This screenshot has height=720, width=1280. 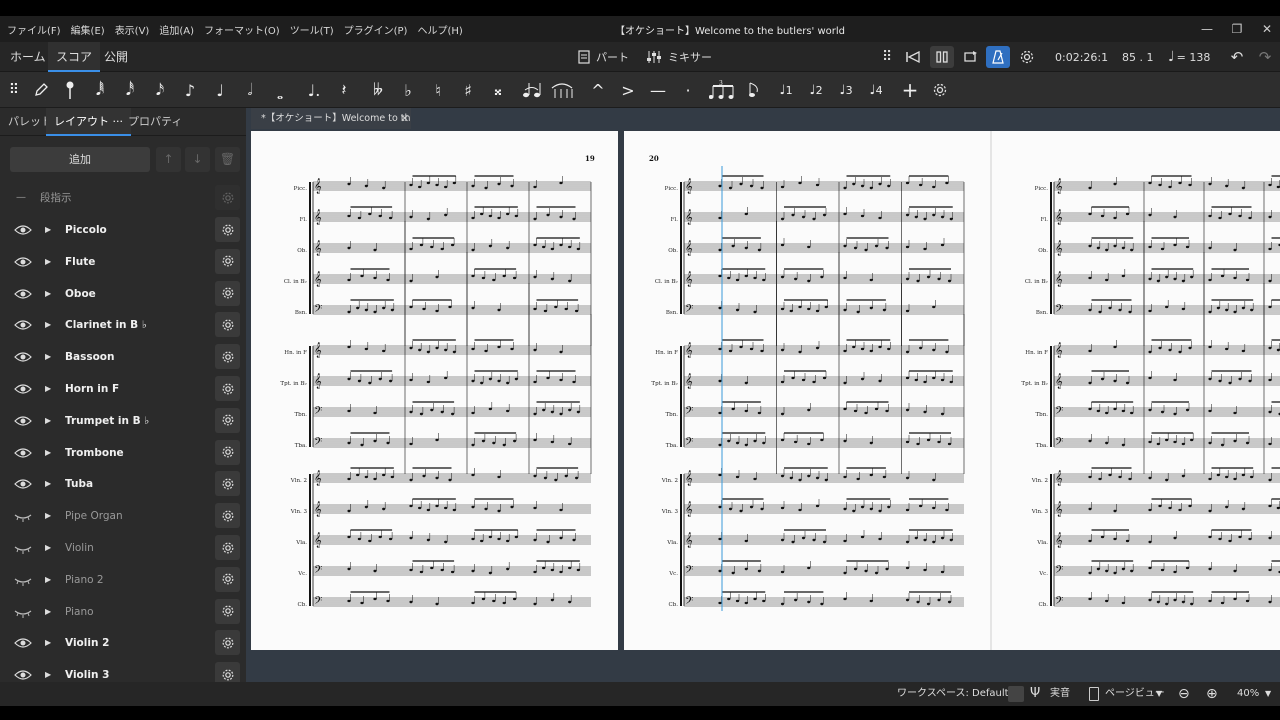 What do you see at coordinates (439, 29) in the screenshot?
I see `menu-item-7: ヘルプ(H)` at bounding box center [439, 29].